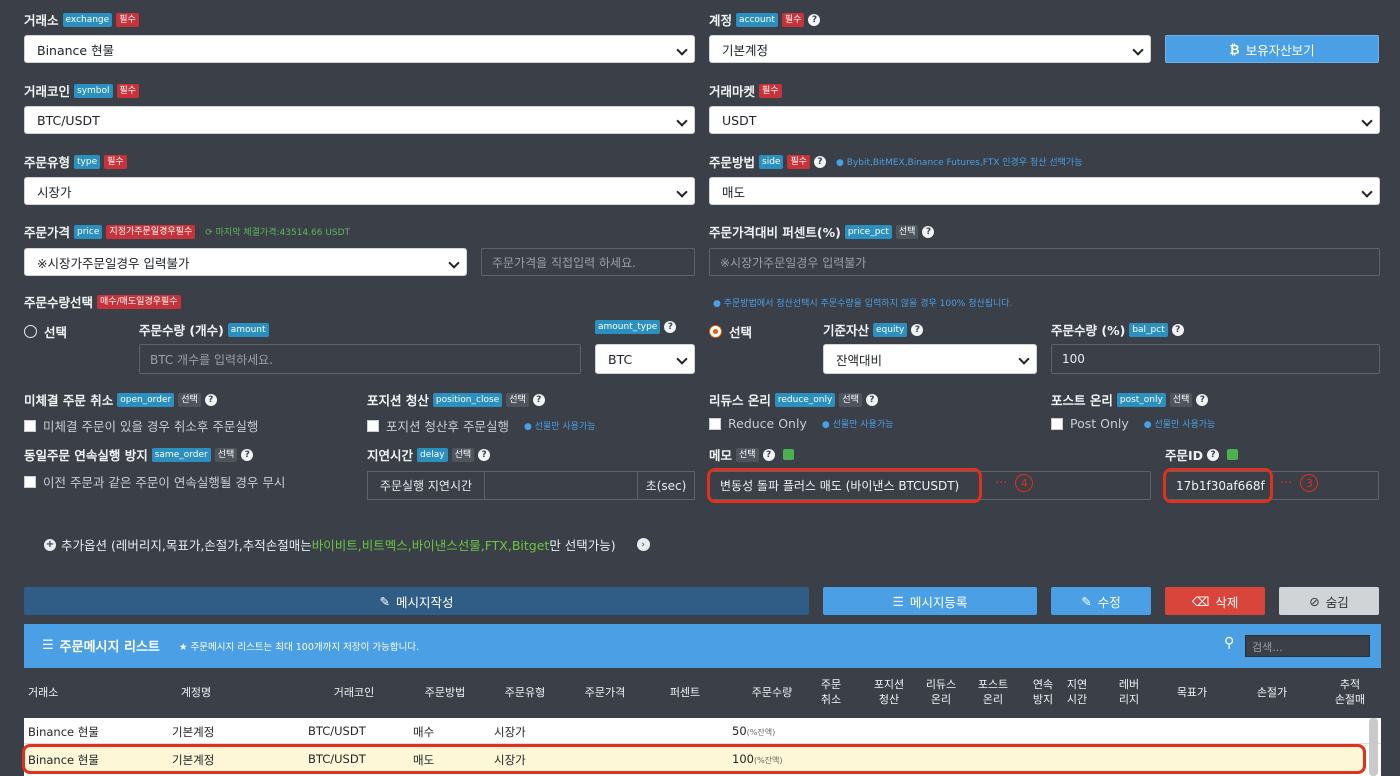 This screenshot has height=776, width=1400. Describe the element at coordinates (745, 90) in the screenshot. I see `market-label: 거래마켓 필수` at that location.